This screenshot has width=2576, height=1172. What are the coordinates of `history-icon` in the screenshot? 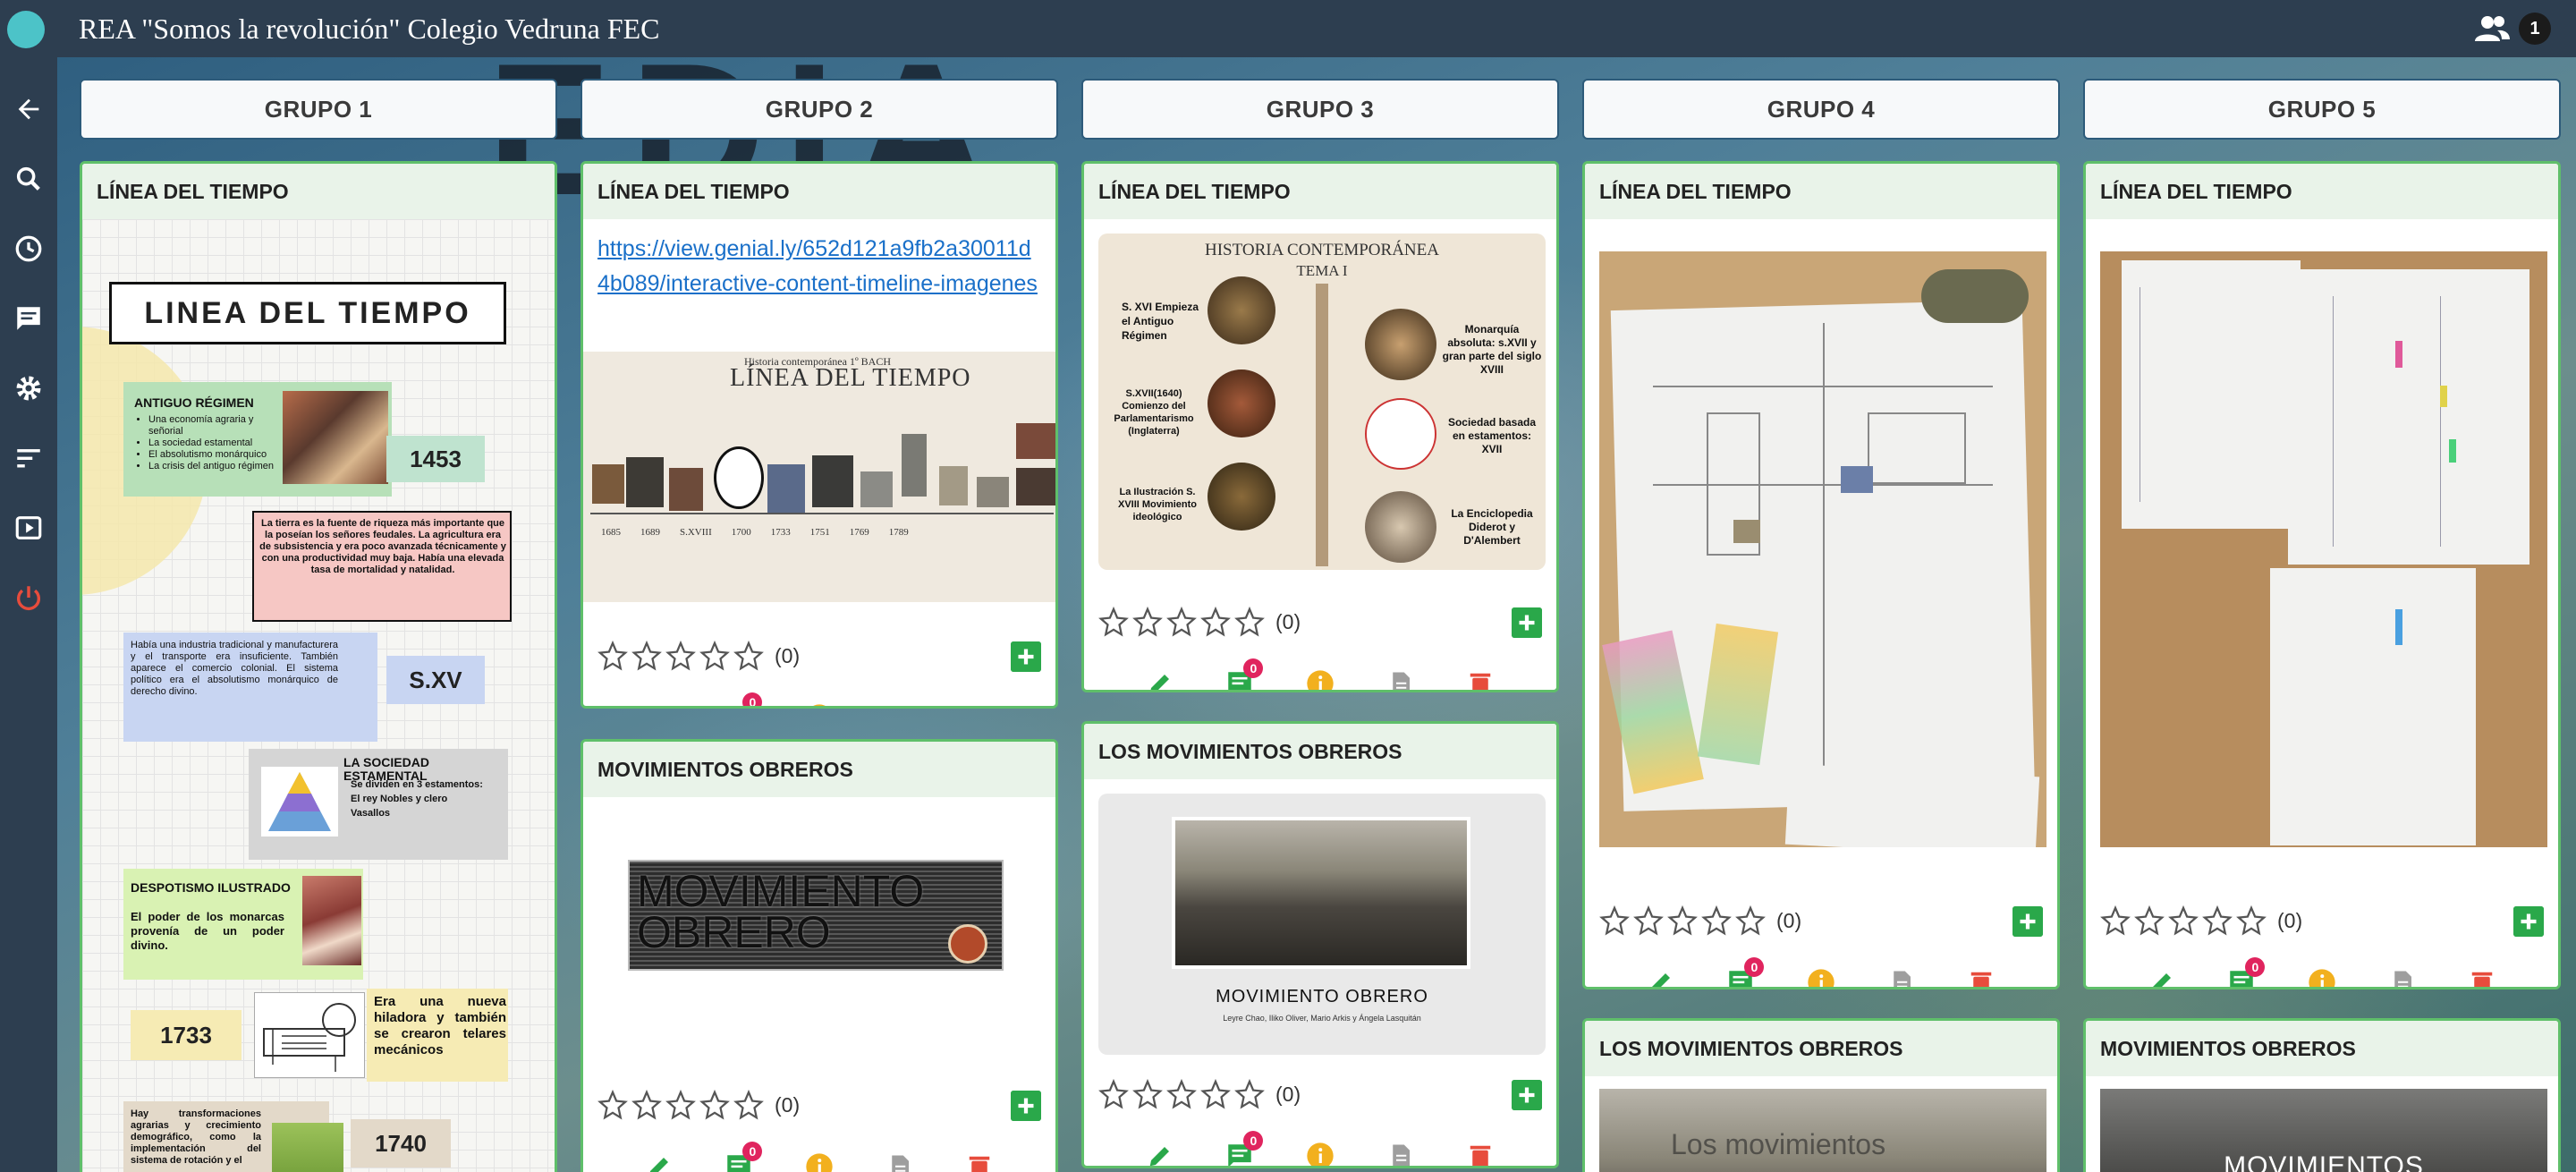 It's located at (29, 249).